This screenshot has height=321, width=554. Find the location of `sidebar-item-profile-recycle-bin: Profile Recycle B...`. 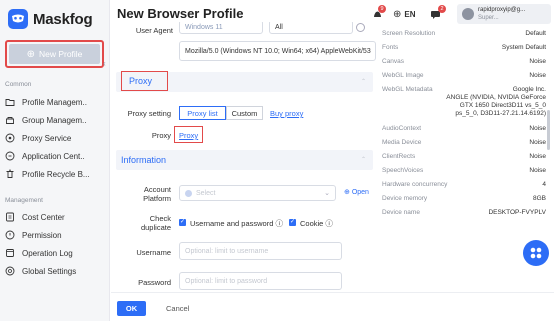

sidebar-item-profile-recycle-bin: Profile Recycle B... is located at coordinates (55, 174).